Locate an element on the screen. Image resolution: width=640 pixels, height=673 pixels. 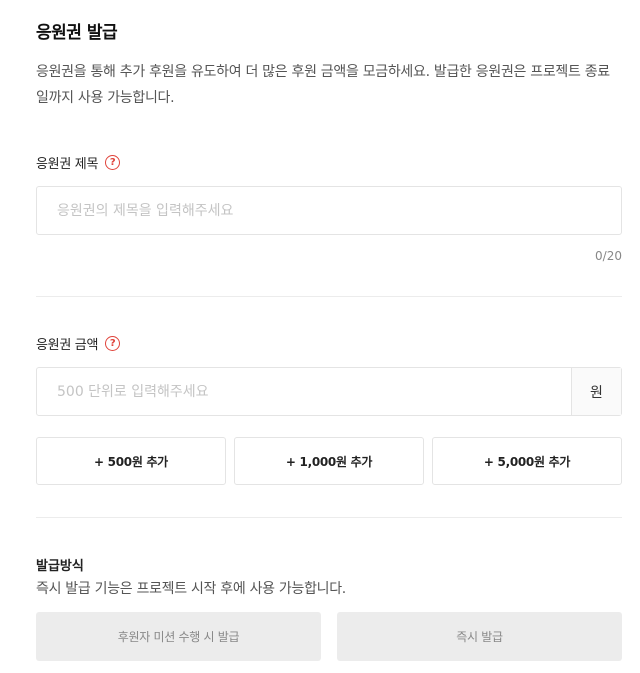
voucher-title-field is located at coordinates (329, 210).